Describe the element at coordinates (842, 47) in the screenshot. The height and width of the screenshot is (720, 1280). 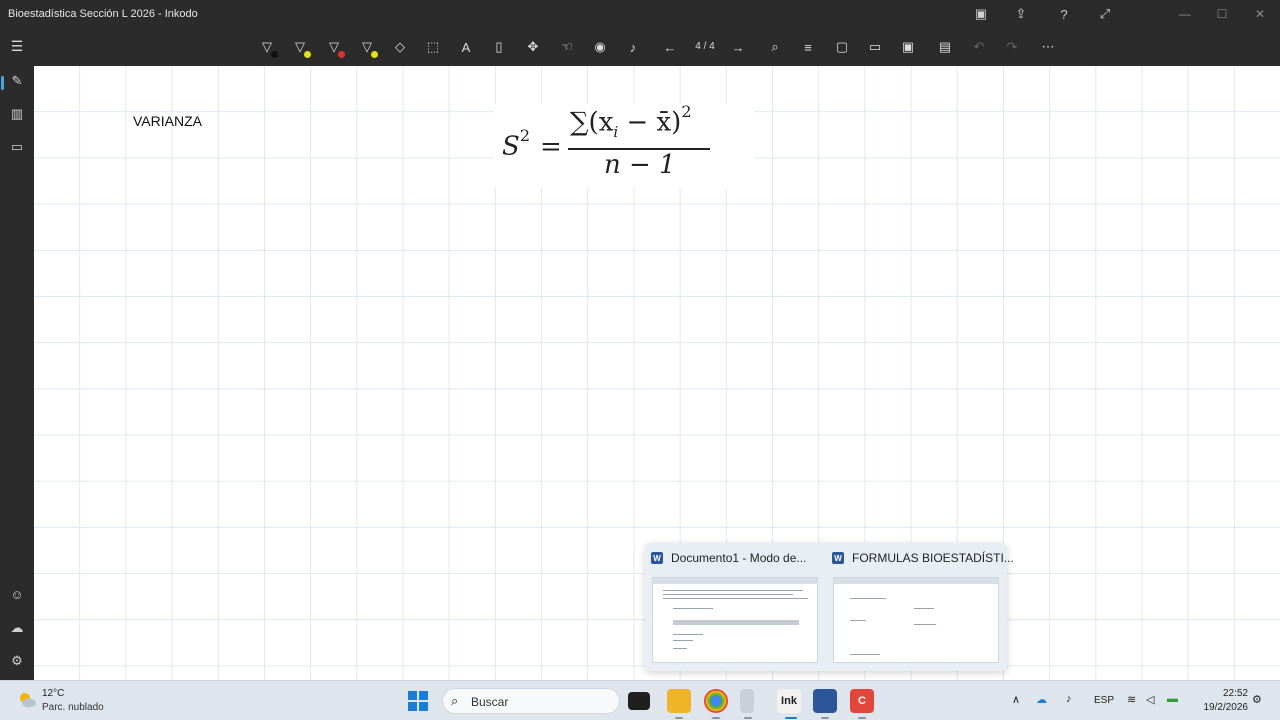
I see `new-page-icon: ▢` at that location.